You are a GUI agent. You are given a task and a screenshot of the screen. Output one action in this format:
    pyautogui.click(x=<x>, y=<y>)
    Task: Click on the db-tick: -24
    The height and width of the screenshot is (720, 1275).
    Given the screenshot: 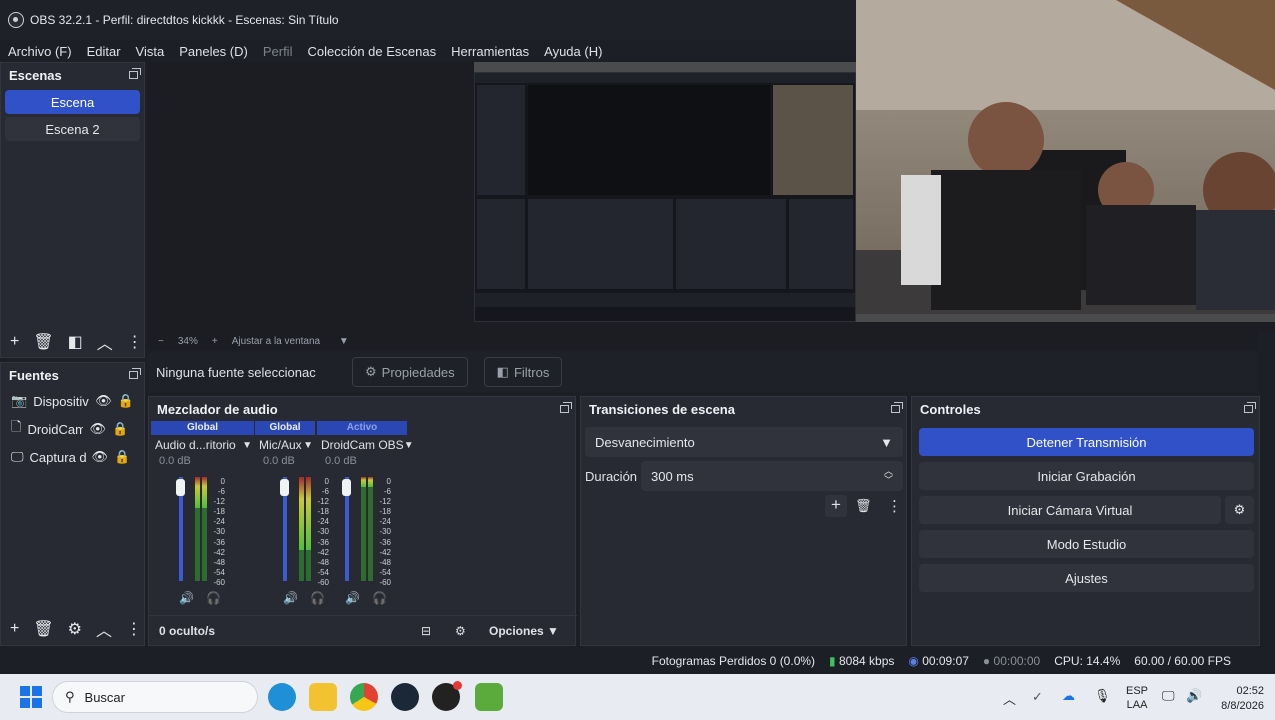 What is the action you would take?
    pyautogui.click(x=385, y=522)
    